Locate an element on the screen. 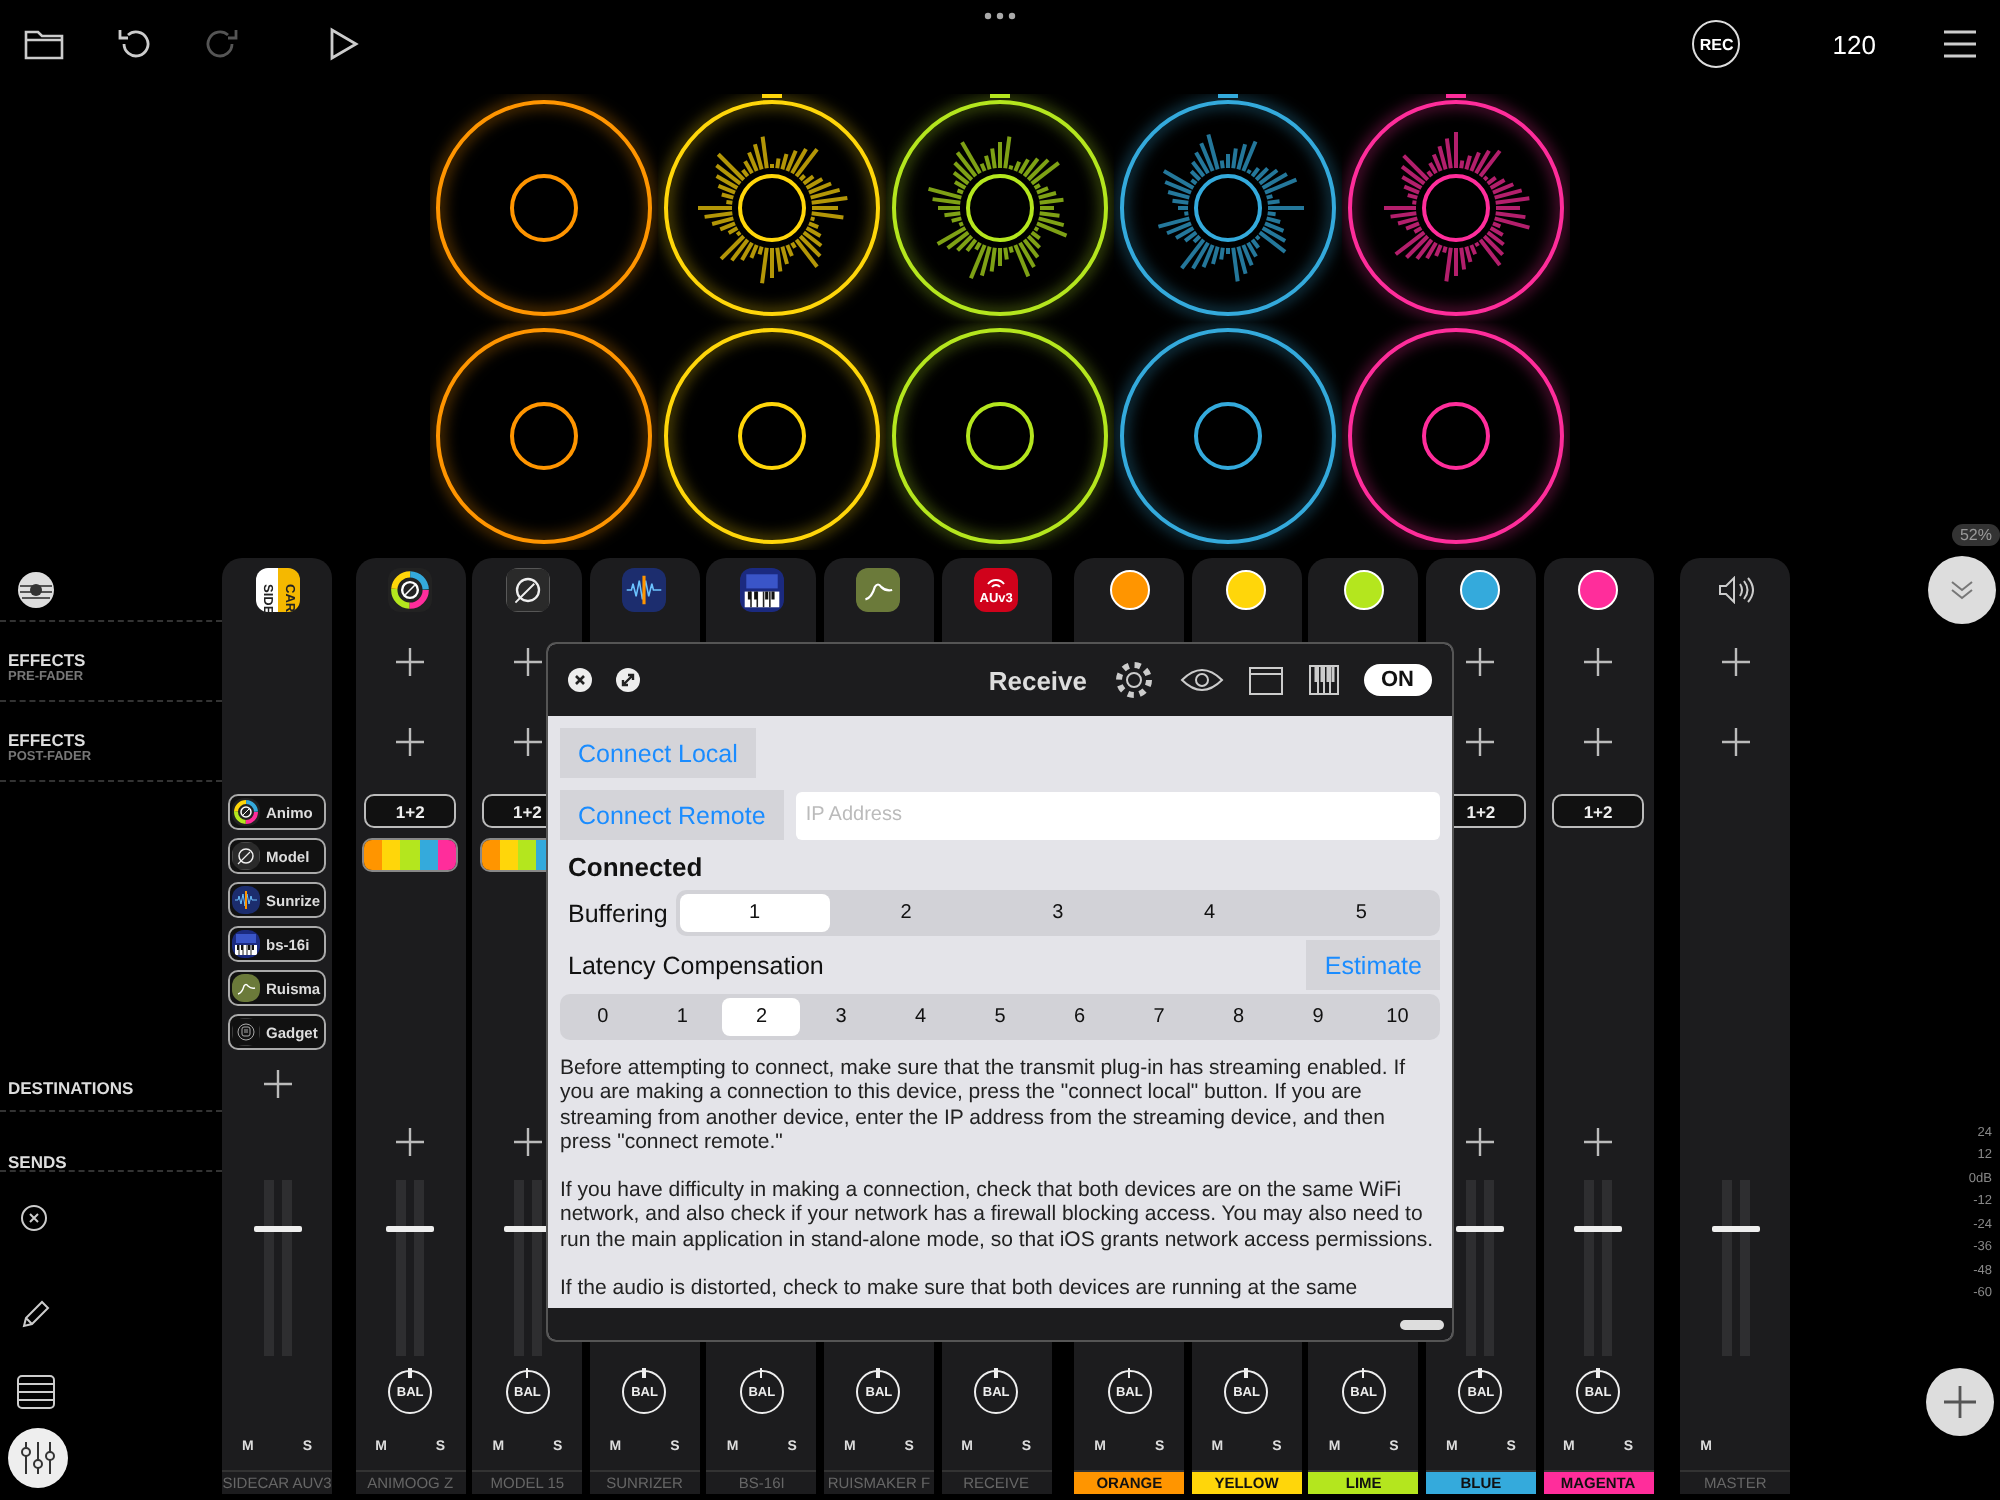 The height and width of the screenshot is (1500, 2000). more-icon is located at coordinates (1000, 16).